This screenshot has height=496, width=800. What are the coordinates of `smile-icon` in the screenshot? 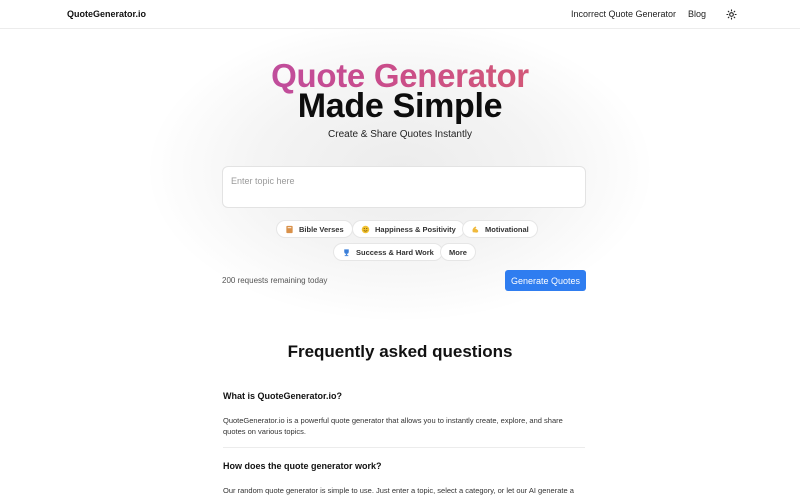 It's located at (365, 229).